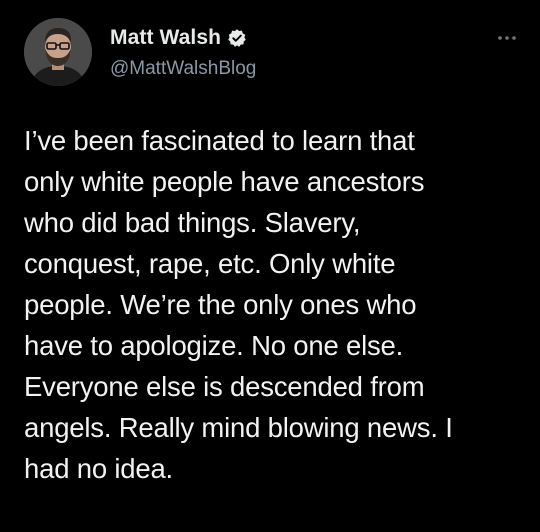 The height and width of the screenshot is (532, 540). I want to click on tweet-text-line: people. We’re the only ones who, so click(220, 304).